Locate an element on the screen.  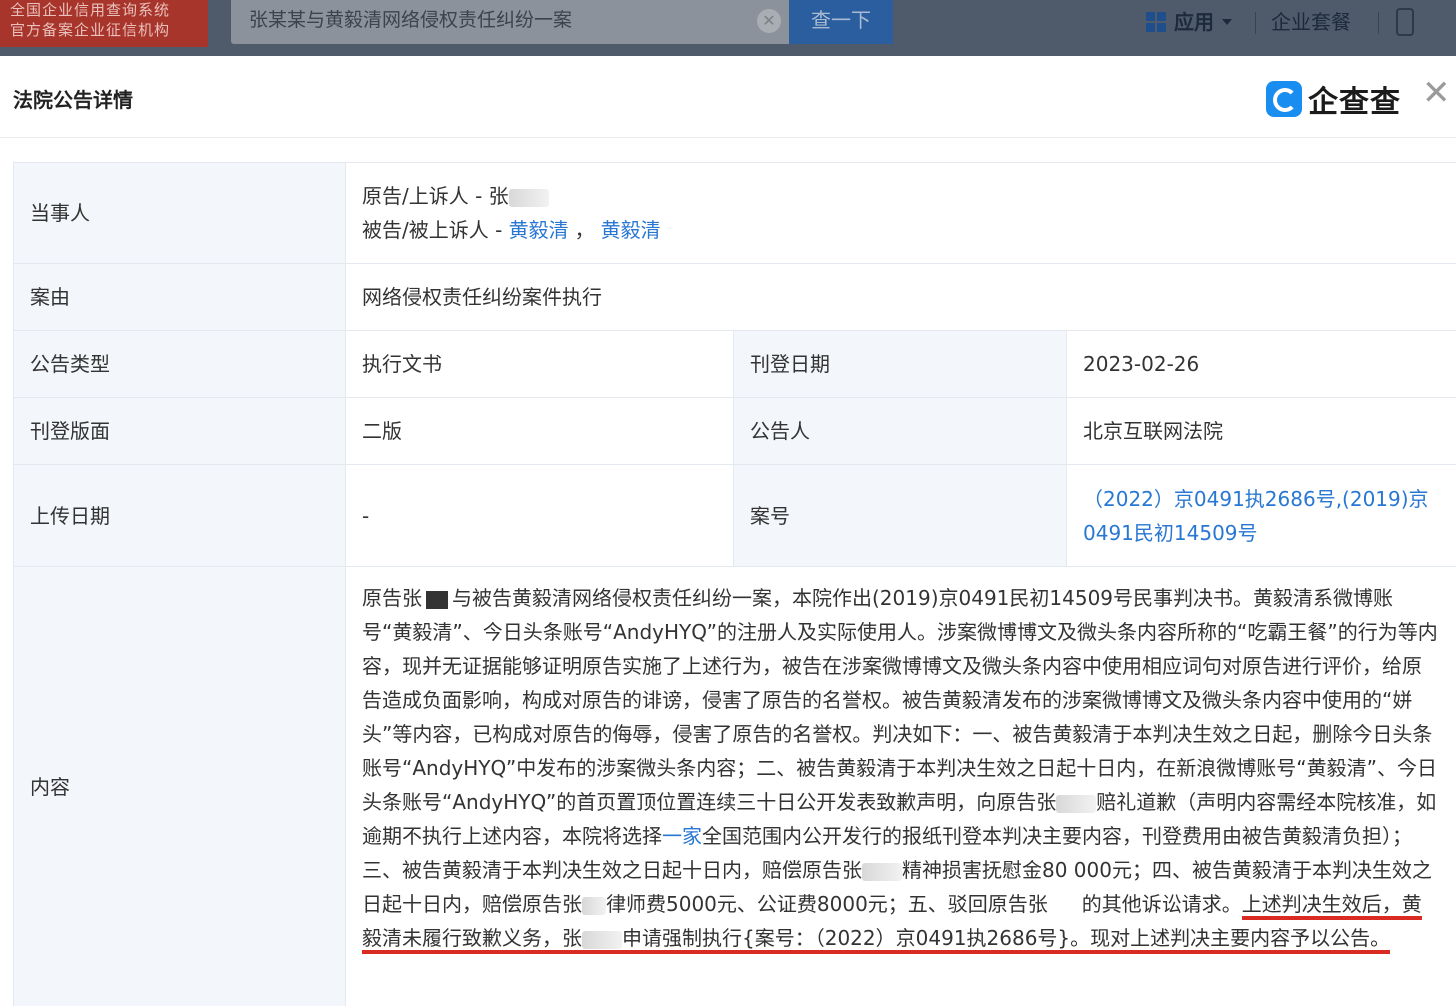
content-link: 一家 is located at coordinates (682, 836).